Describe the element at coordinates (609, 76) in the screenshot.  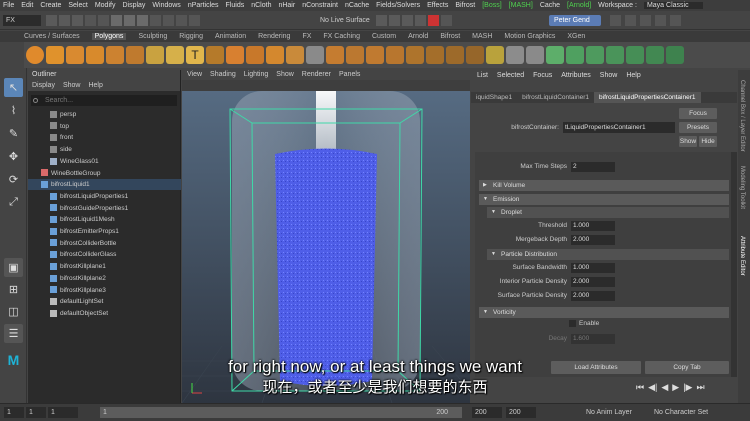
I see `ae-menu-show: Show` at that location.